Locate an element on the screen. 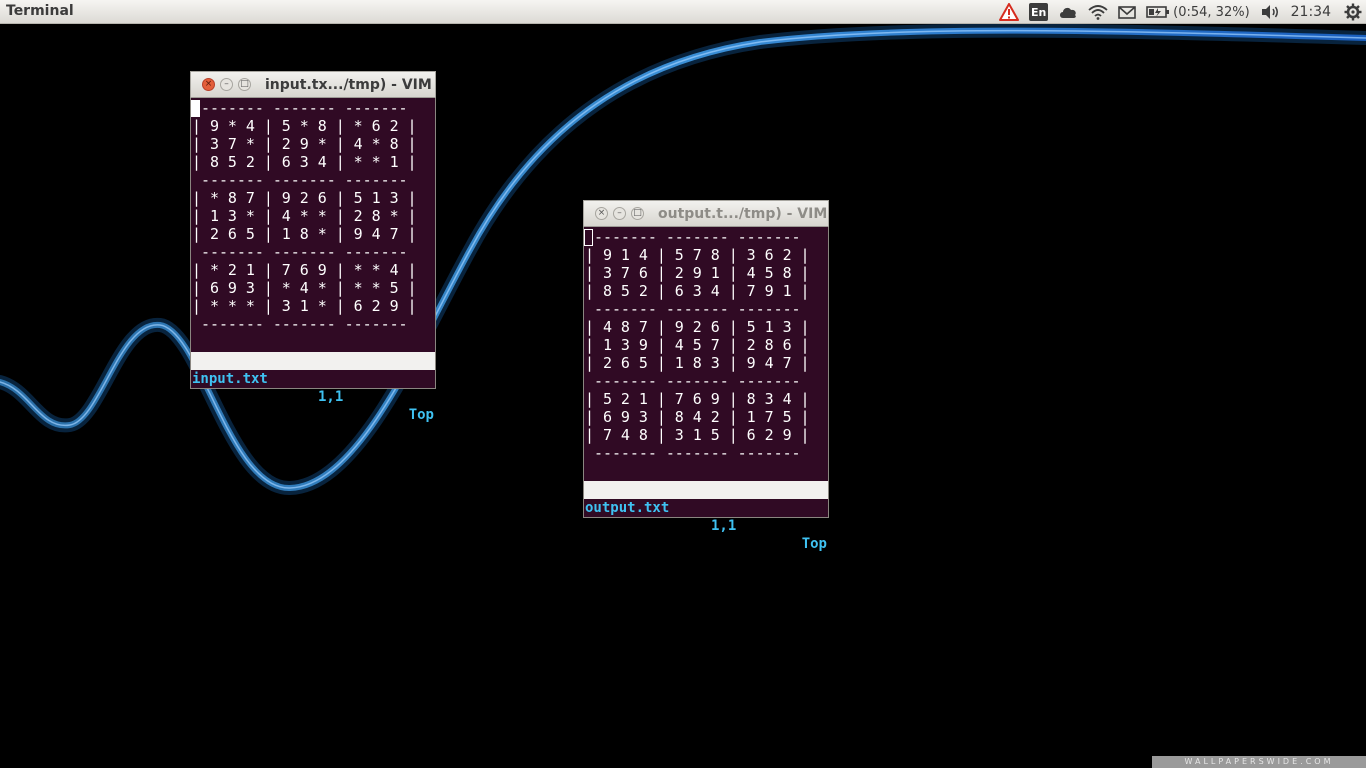 The height and width of the screenshot is (768, 1366). window-titlebar: × – □ output.t.../tmp) - VIM is located at coordinates (706, 213).